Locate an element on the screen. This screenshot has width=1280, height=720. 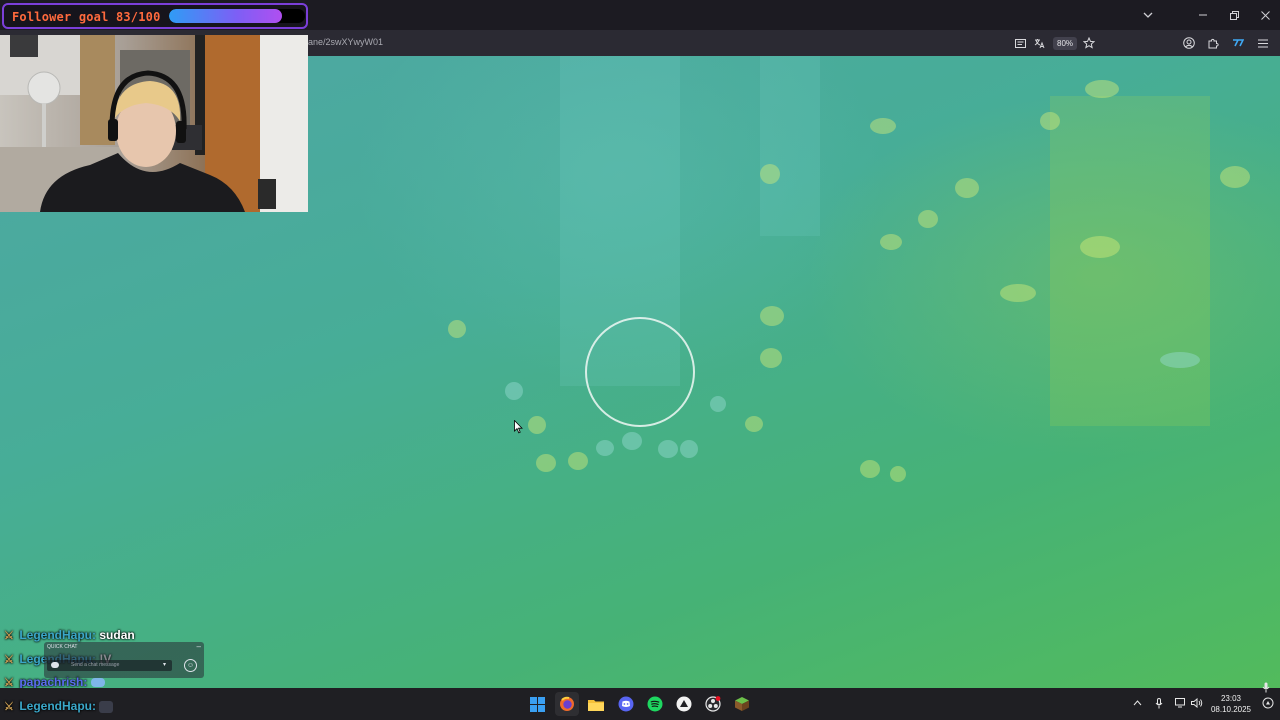
discord-icon is located at coordinates (626, 704).